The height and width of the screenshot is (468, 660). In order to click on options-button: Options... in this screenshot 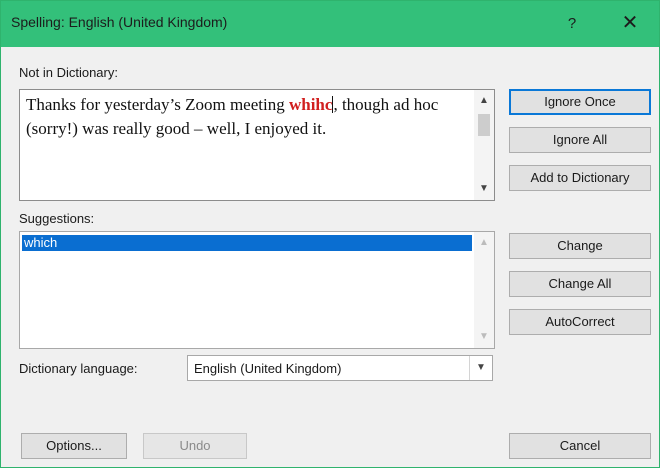, I will do `click(74, 446)`.